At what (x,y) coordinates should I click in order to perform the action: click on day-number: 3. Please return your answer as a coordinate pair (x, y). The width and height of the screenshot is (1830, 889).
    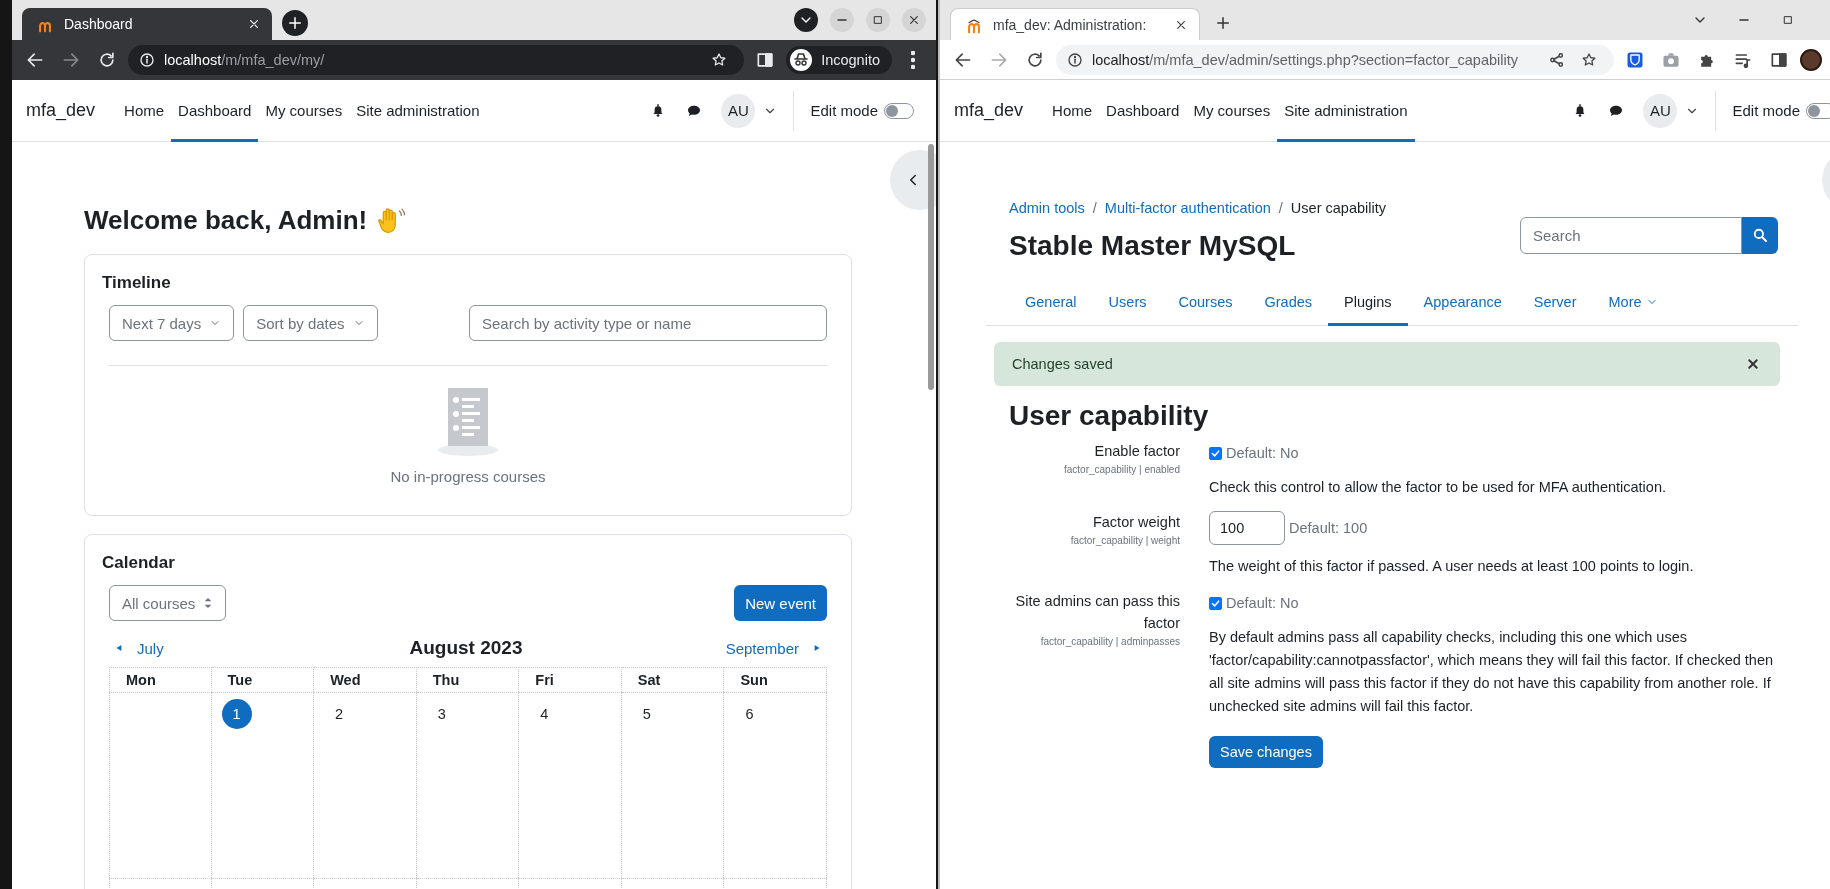
    Looking at the image, I should click on (441, 714).